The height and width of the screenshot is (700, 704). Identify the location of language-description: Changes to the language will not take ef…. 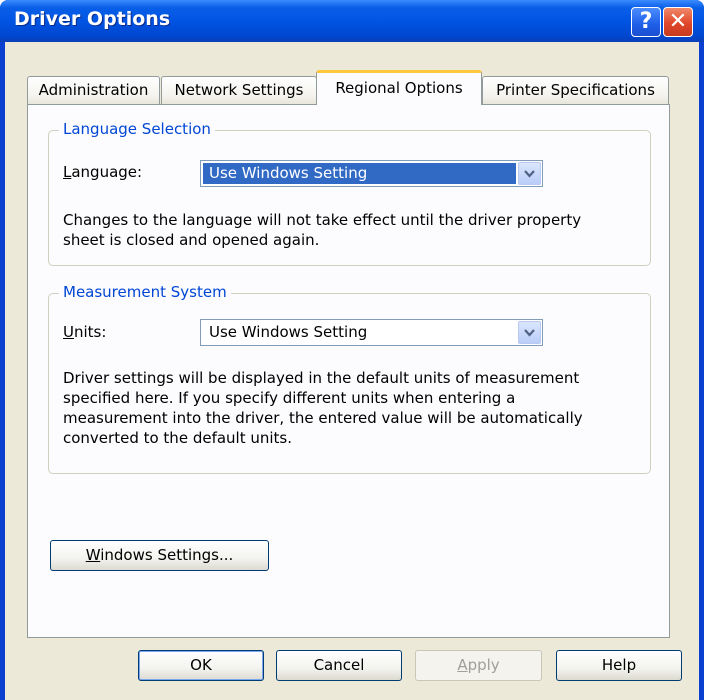
(322, 230).